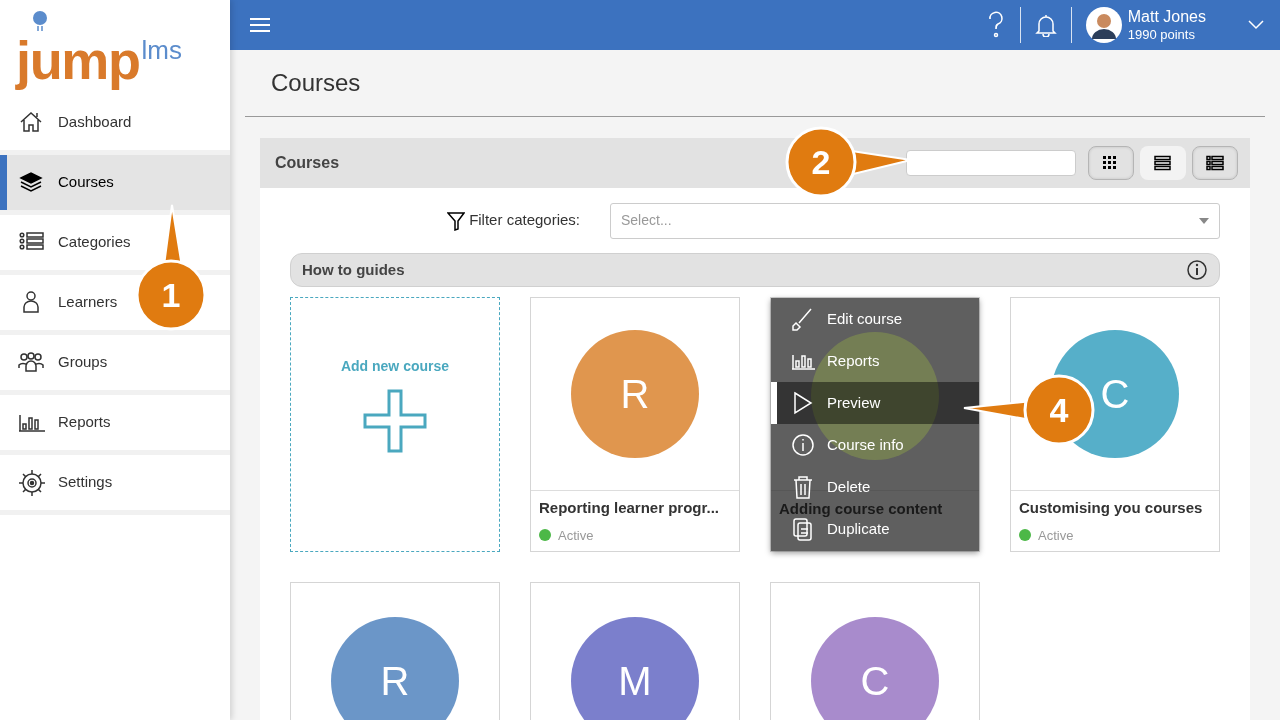 The image size is (1280, 720). What do you see at coordinates (354, 269) in the screenshot?
I see `category-title: How to guides` at bounding box center [354, 269].